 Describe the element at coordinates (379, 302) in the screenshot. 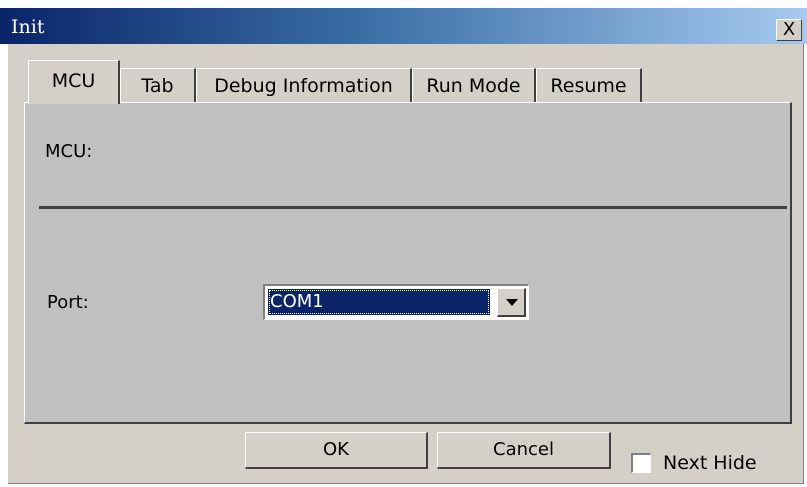

I see `port-select-value: COM1` at that location.